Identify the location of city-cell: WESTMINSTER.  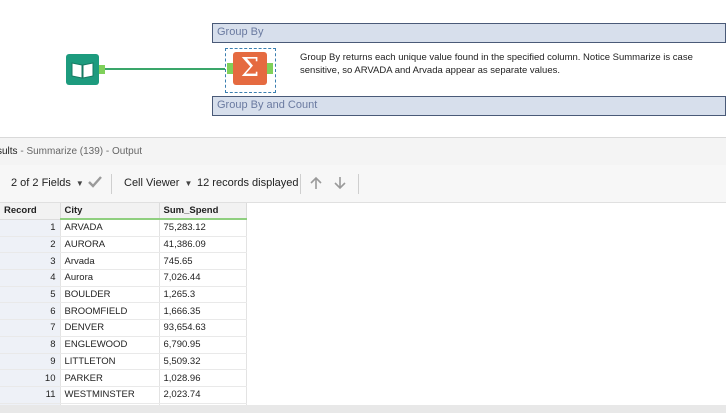
(110, 395).